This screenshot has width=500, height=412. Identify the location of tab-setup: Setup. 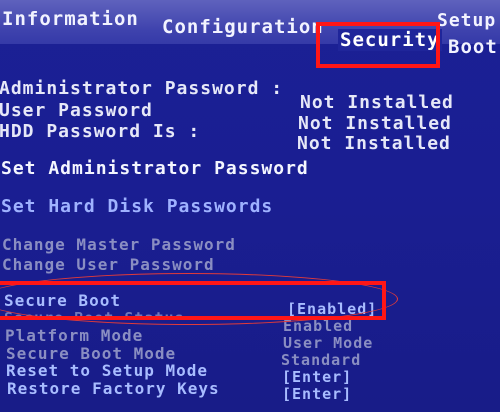
(466, 20).